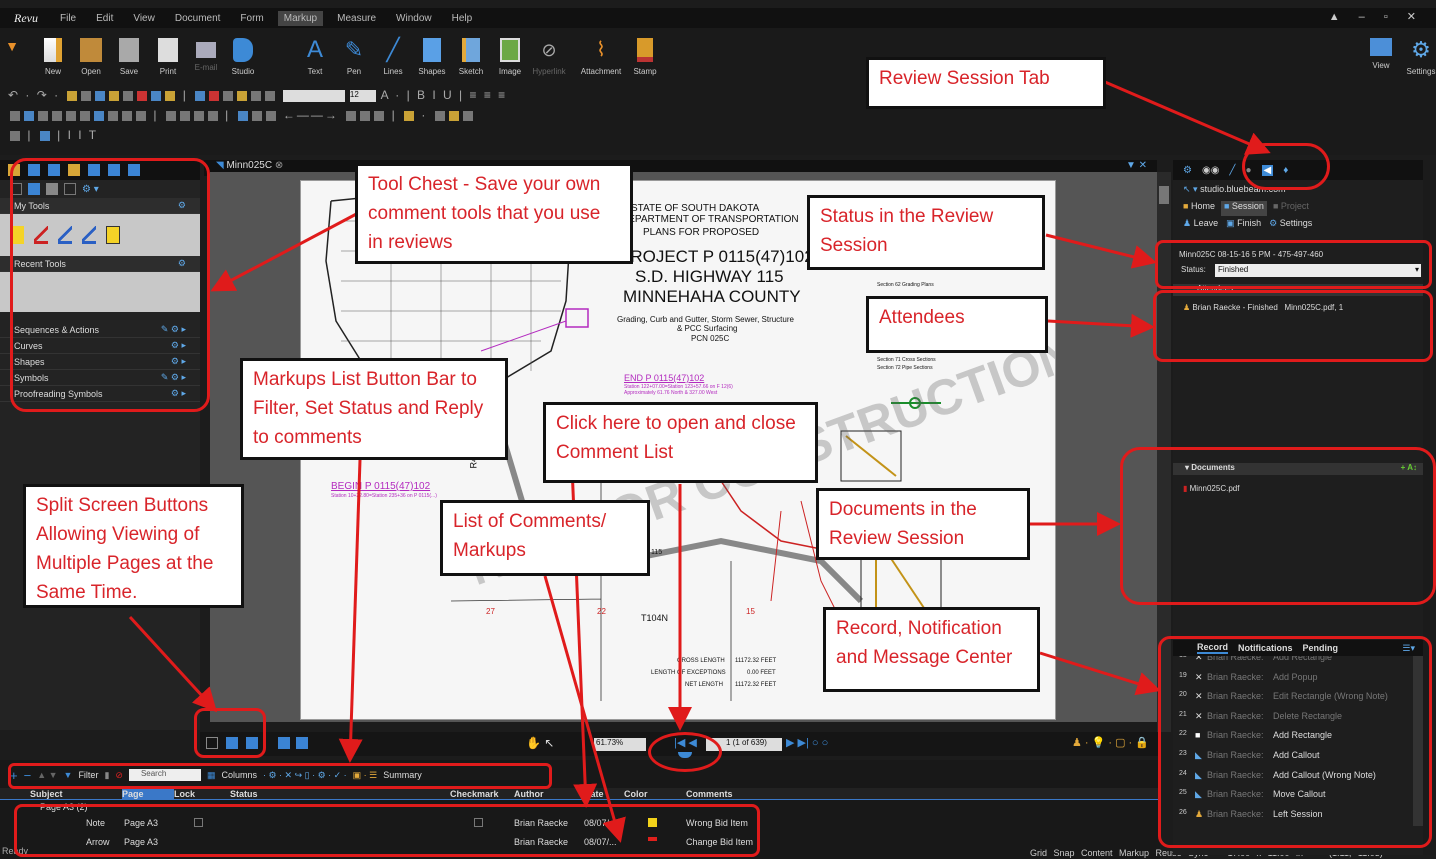  Describe the element at coordinates (1291, 208) in the screenshot. I see `project-button: ■ Project` at that location.